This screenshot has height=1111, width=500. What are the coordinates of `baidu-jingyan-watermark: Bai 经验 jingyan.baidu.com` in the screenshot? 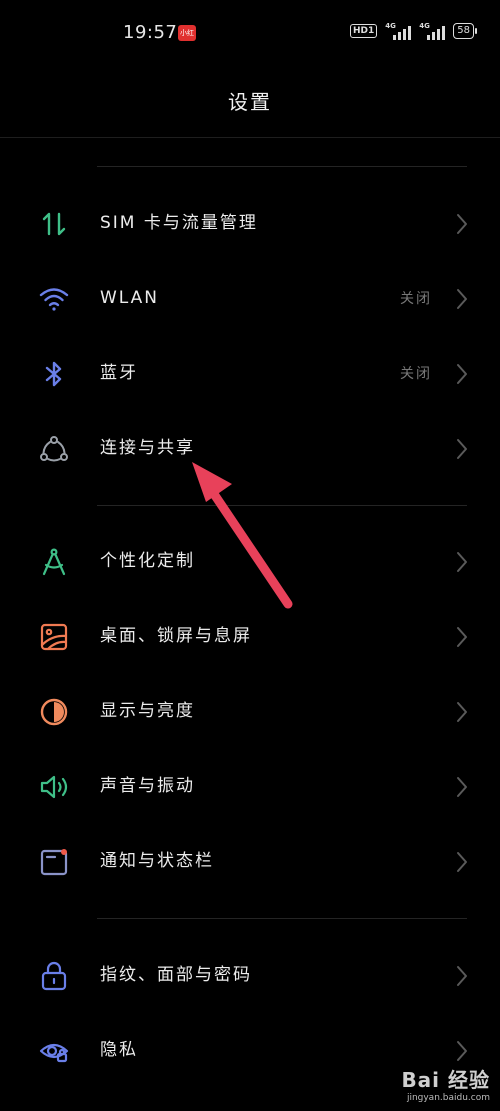 It's located at (445, 1083).